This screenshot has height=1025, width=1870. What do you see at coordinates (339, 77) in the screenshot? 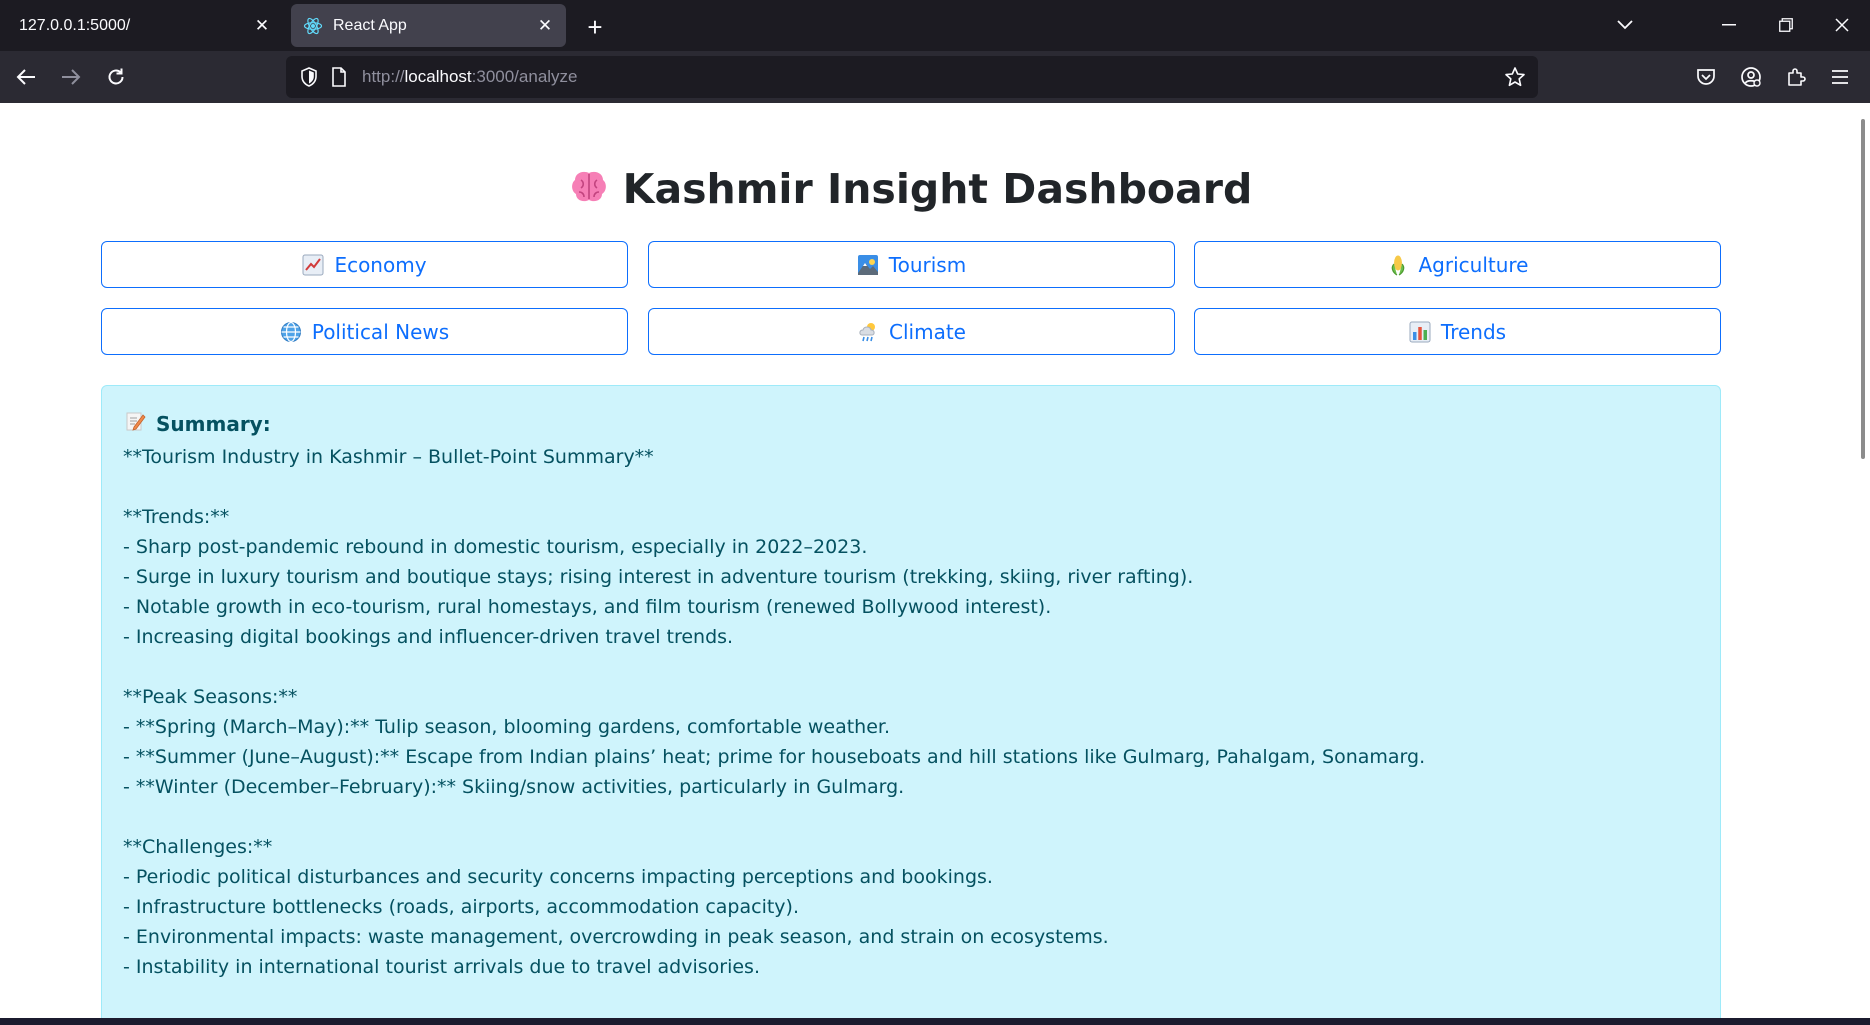
I see `page-info-icon` at bounding box center [339, 77].